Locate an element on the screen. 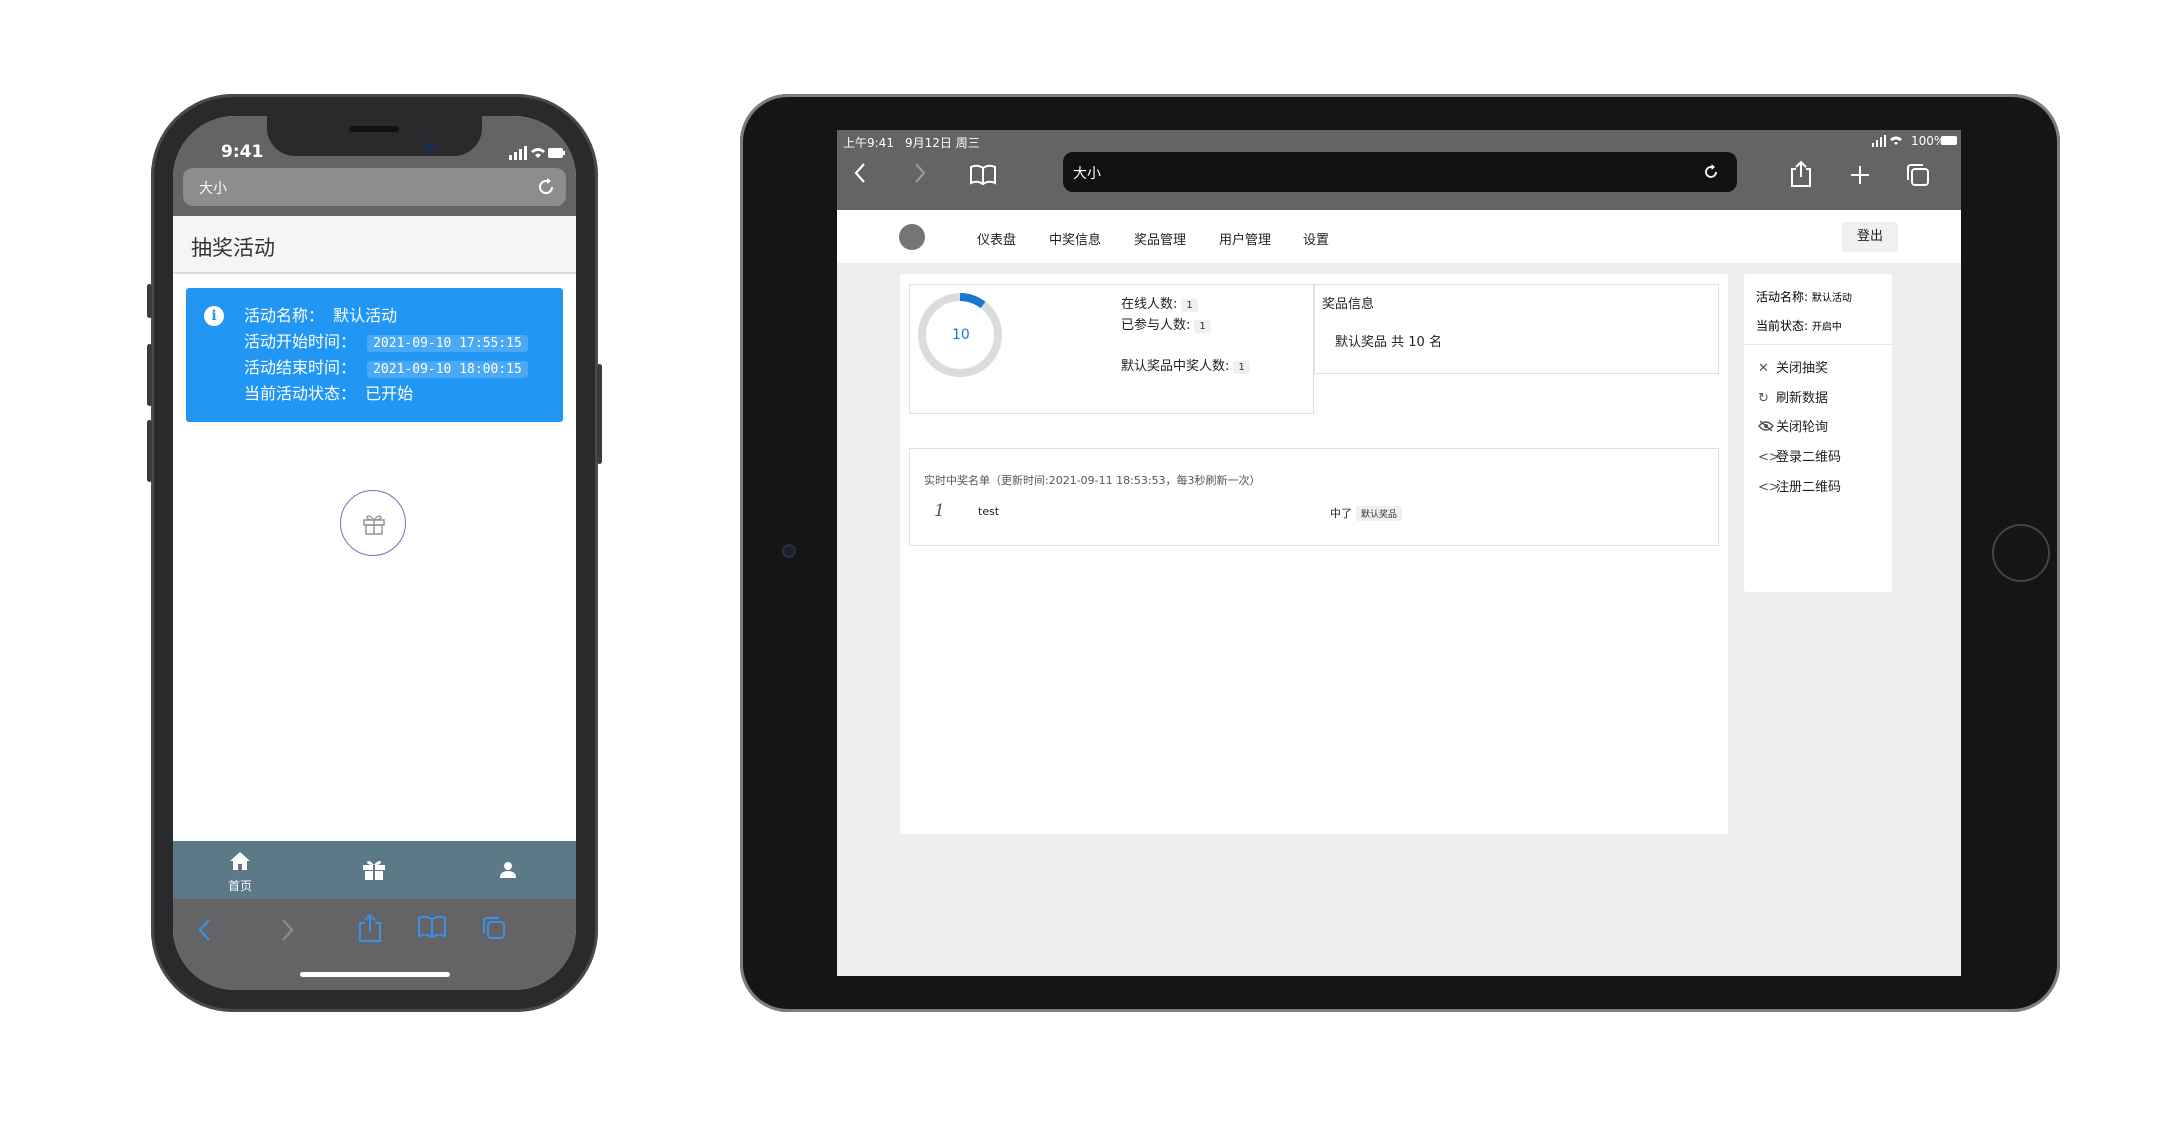  tab-profile is located at coordinates (508, 870).